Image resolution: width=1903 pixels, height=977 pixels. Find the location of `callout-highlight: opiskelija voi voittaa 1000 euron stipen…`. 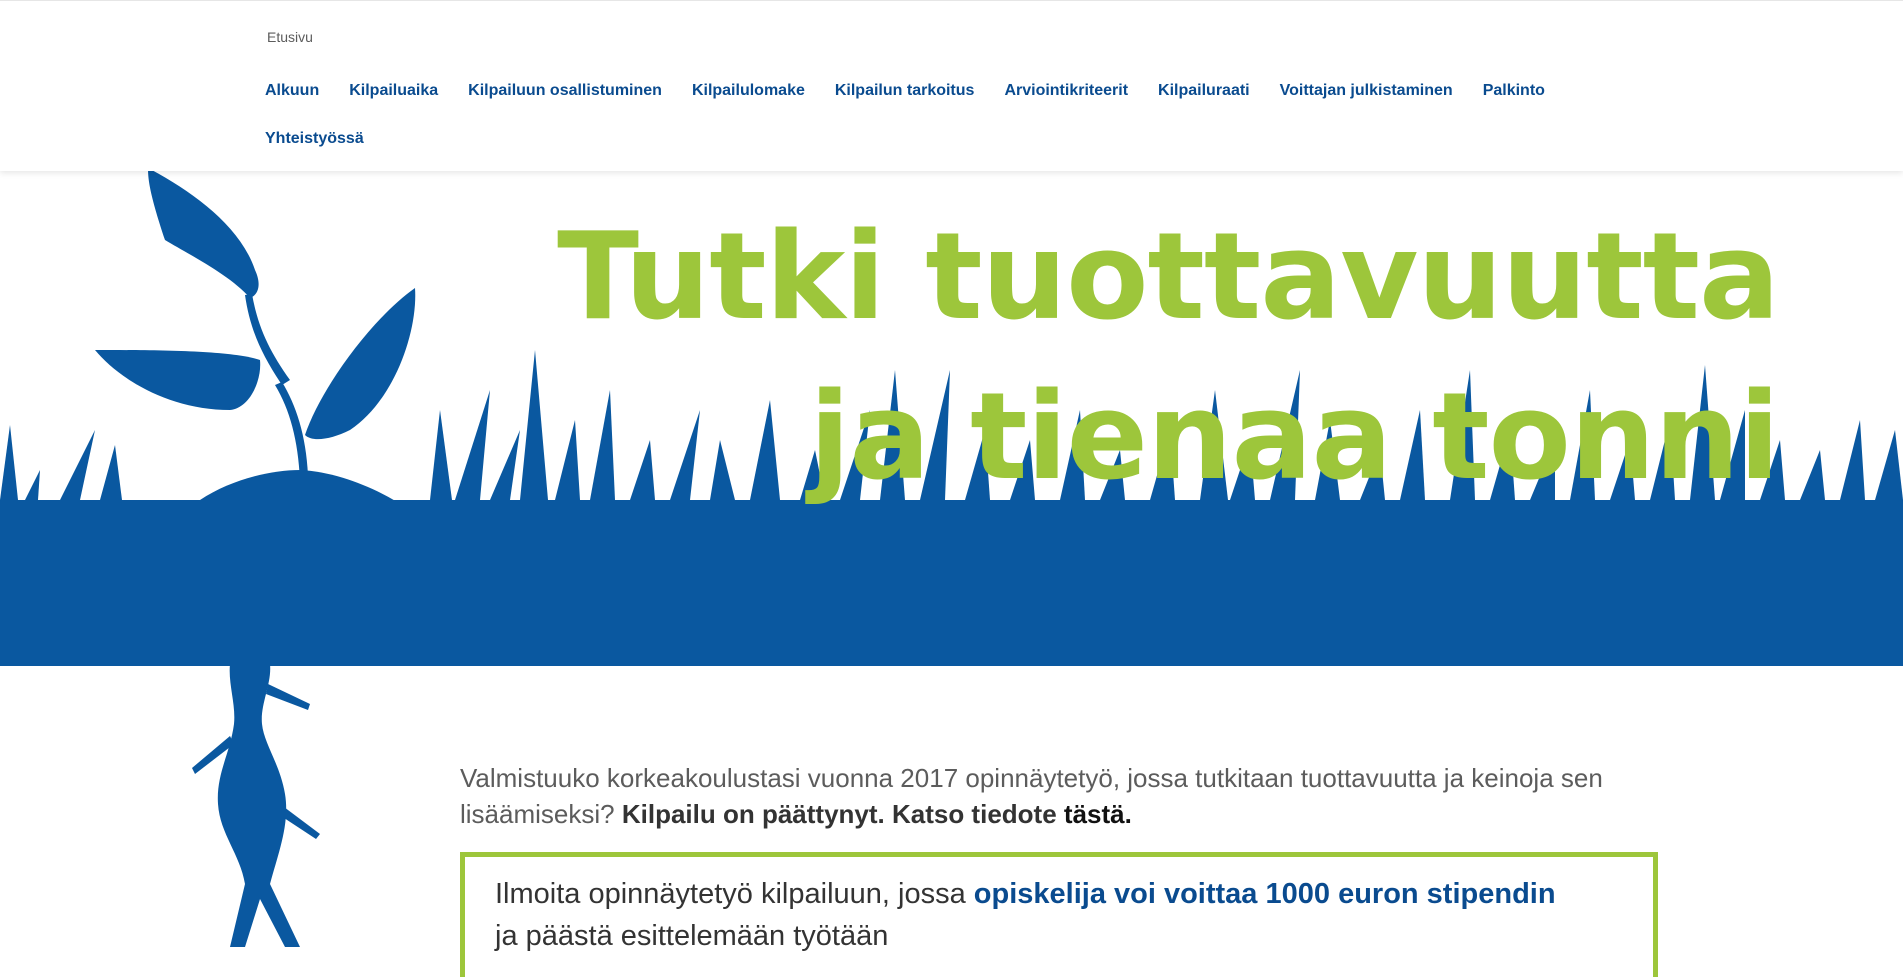

callout-highlight: opiskelija voi voittaa 1000 euron stipen… is located at coordinates (1264, 894).